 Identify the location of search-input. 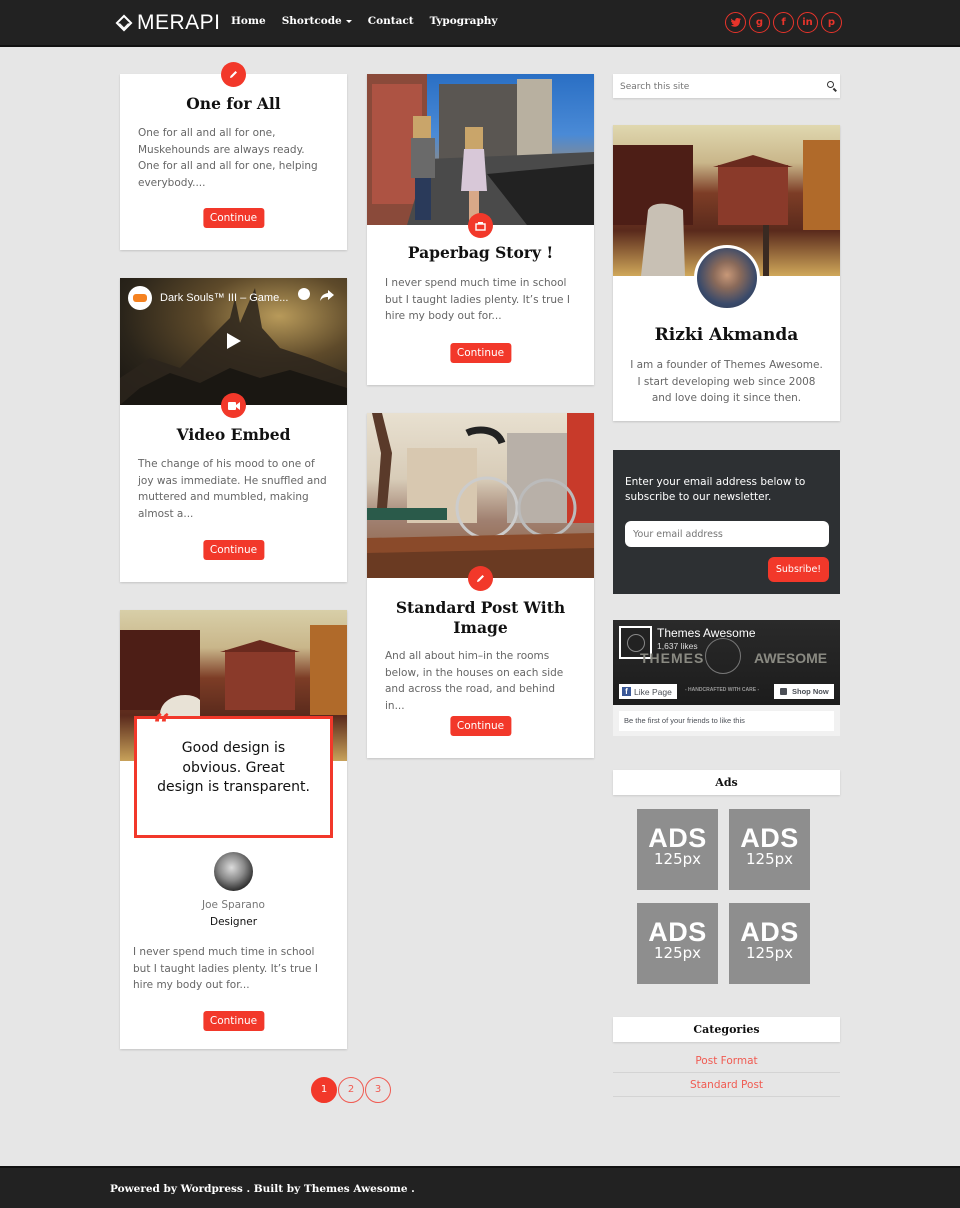
(713, 87).